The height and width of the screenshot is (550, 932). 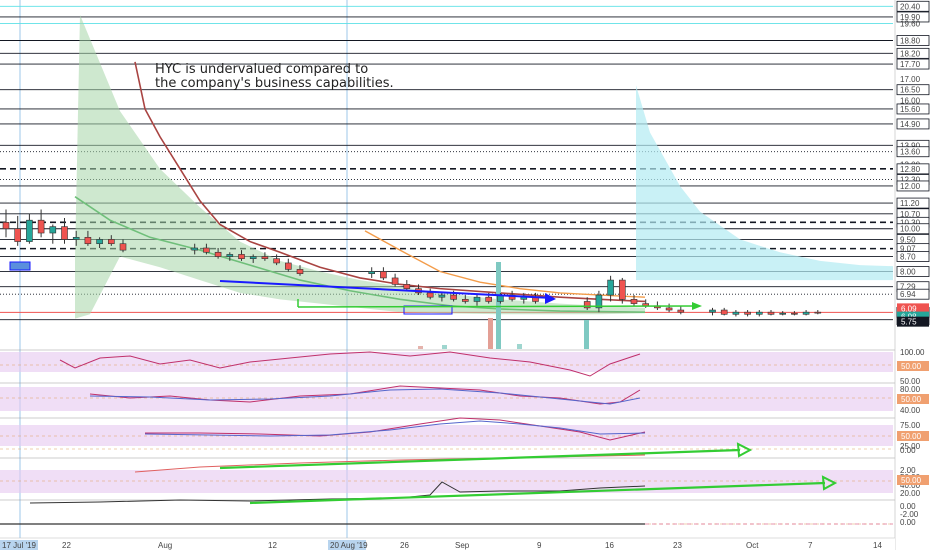 I want to click on price-tick-label: 13.60, so click(x=910, y=152).